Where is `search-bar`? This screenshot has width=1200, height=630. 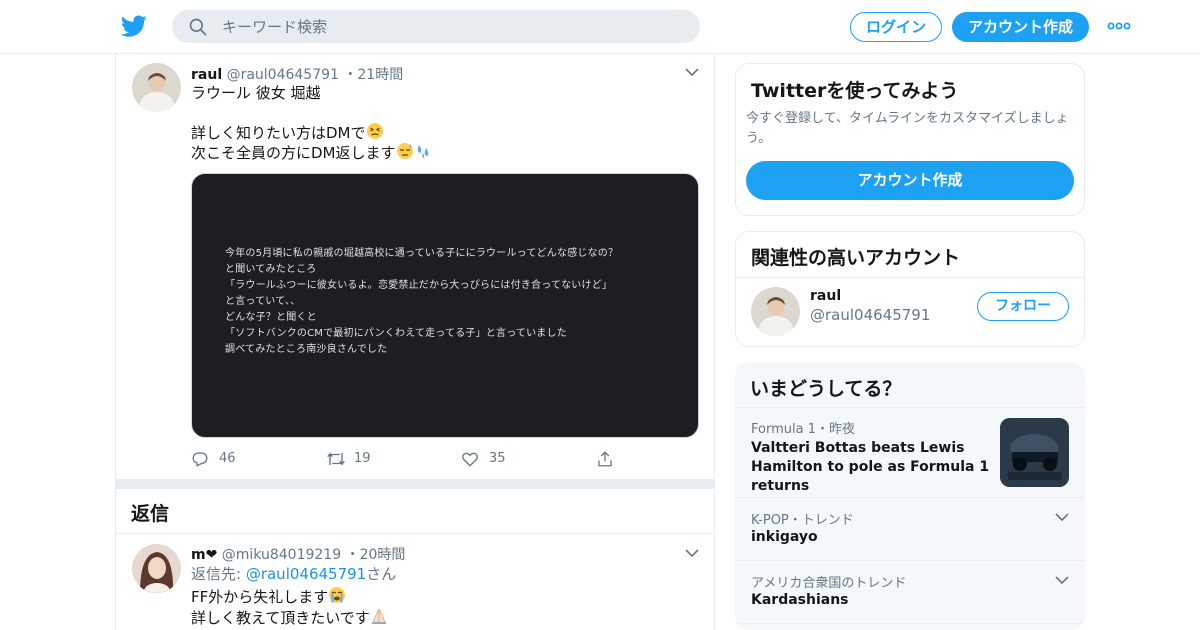 search-bar is located at coordinates (436, 26).